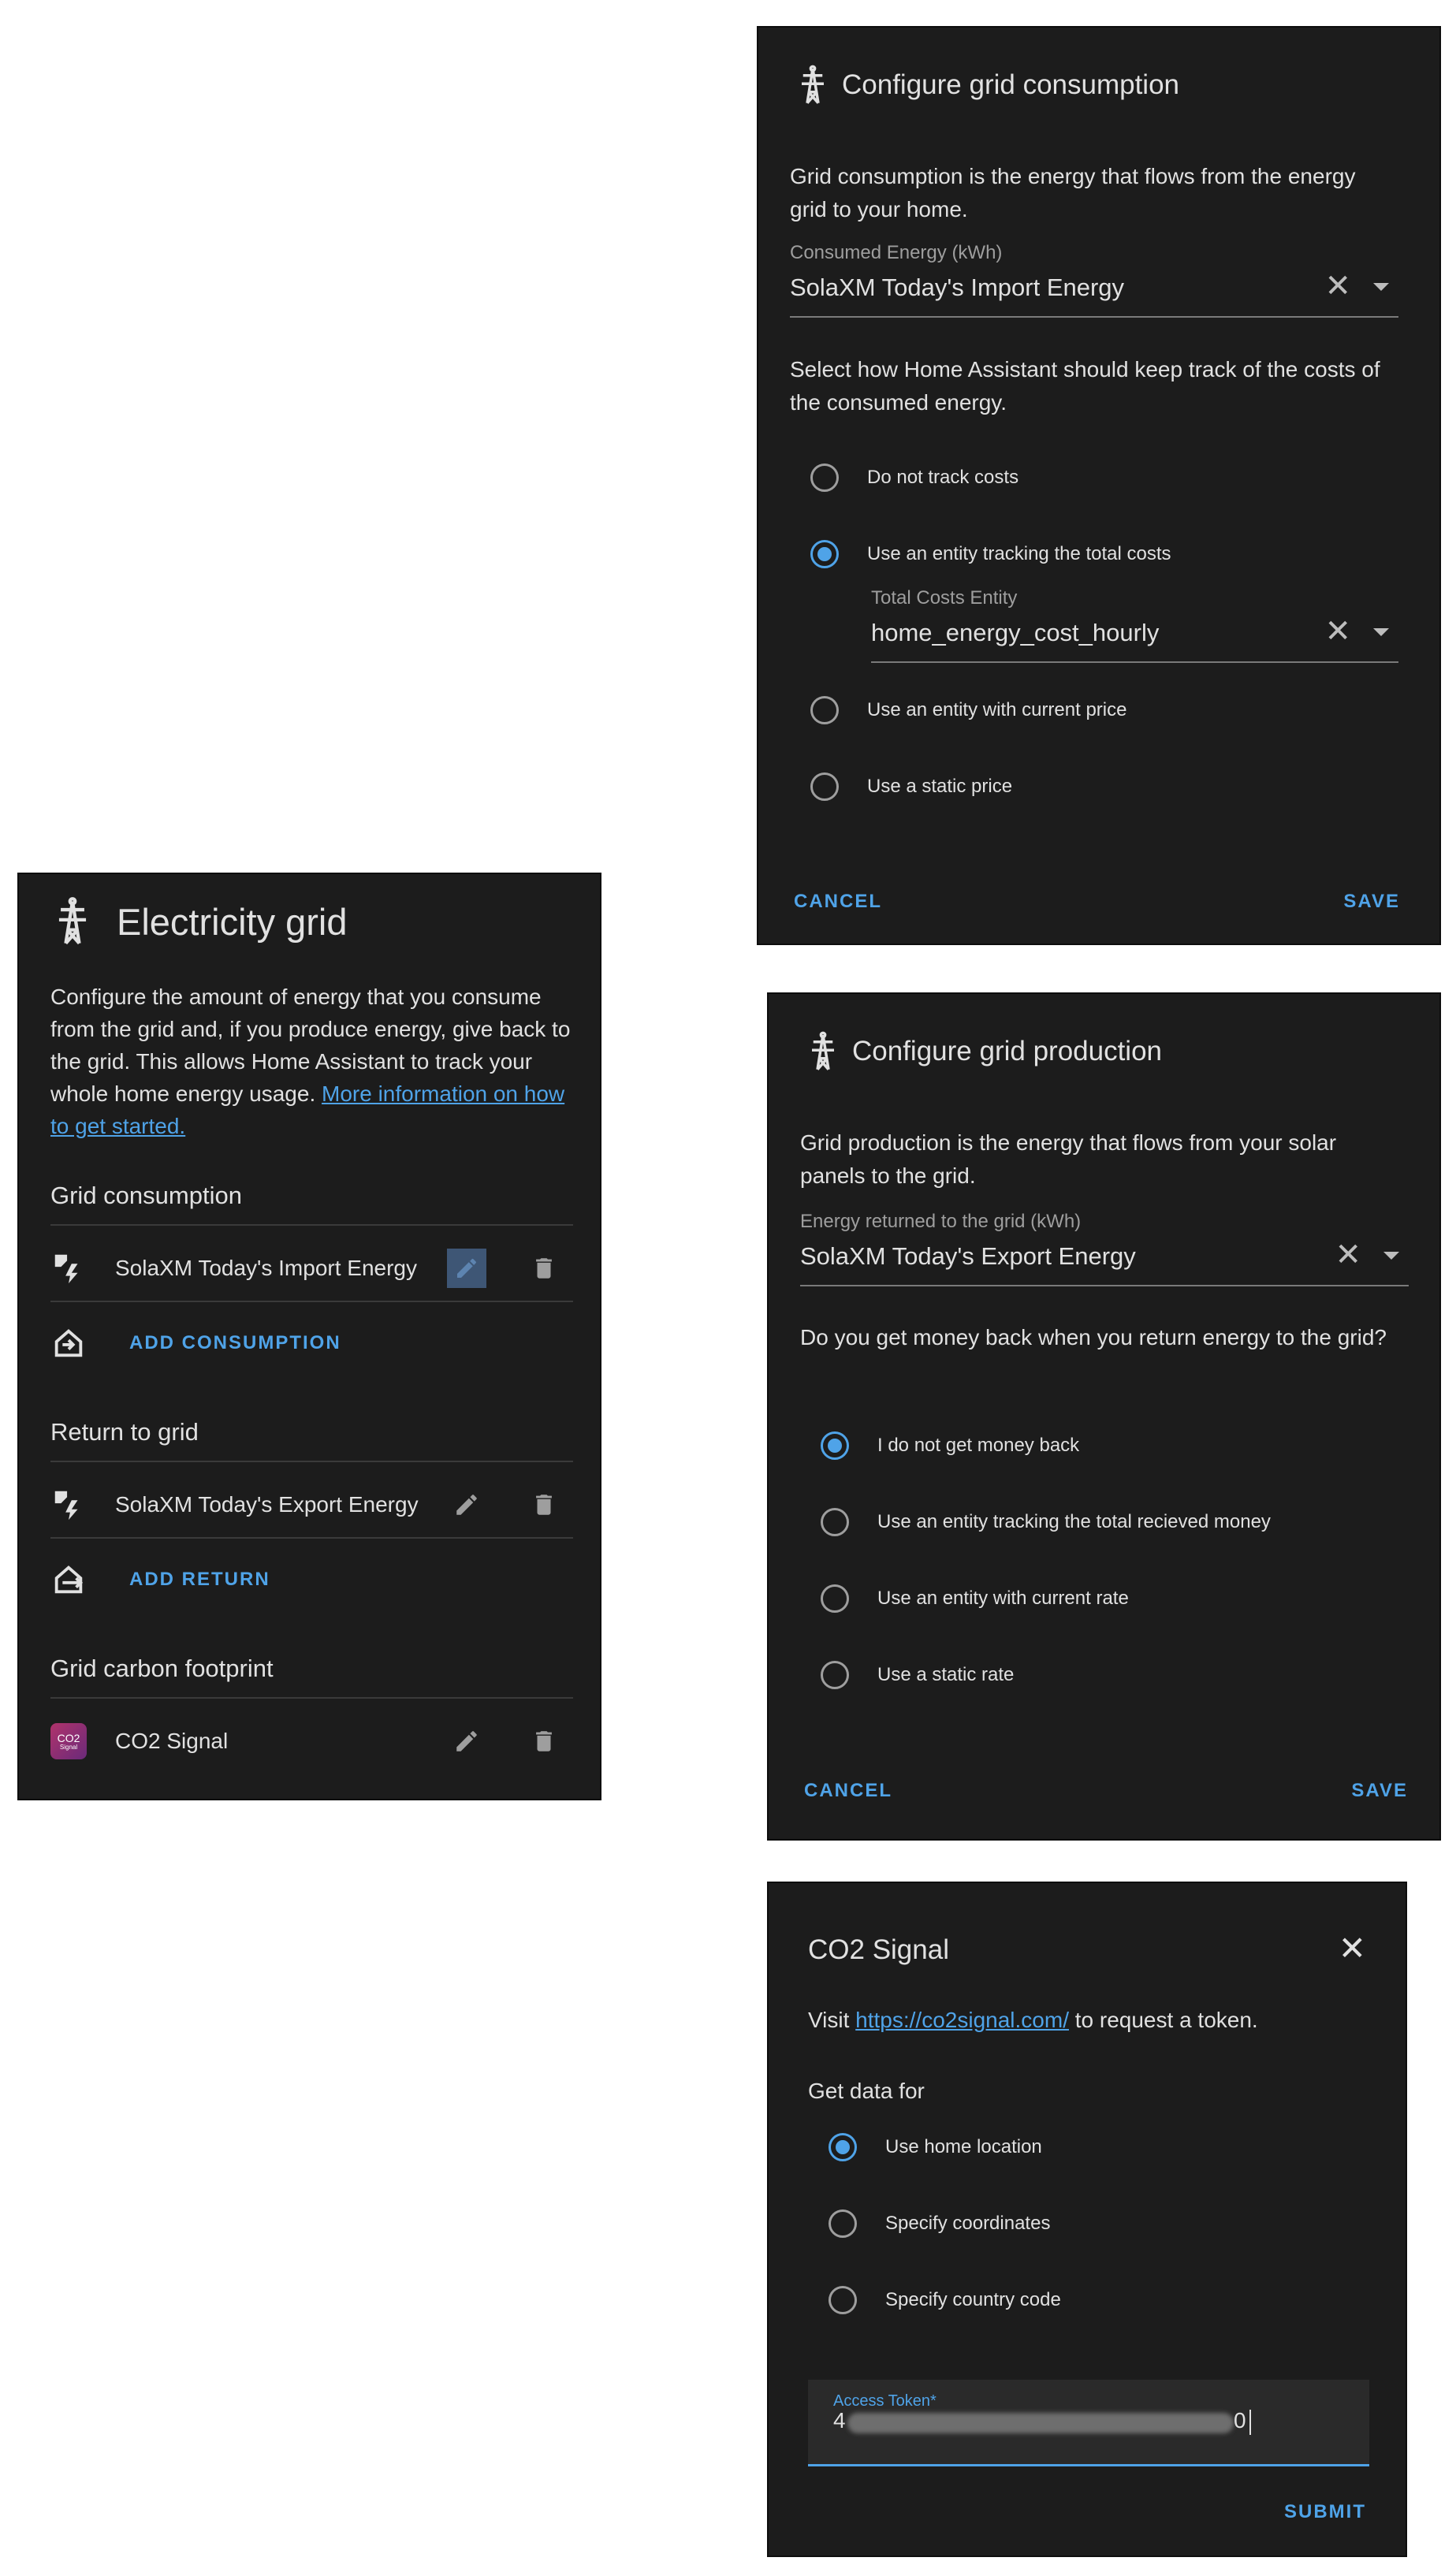 The width and height of the screenshot is (1456, 2576). I want to click on card-title: Electricity grid, so click(232, 921).